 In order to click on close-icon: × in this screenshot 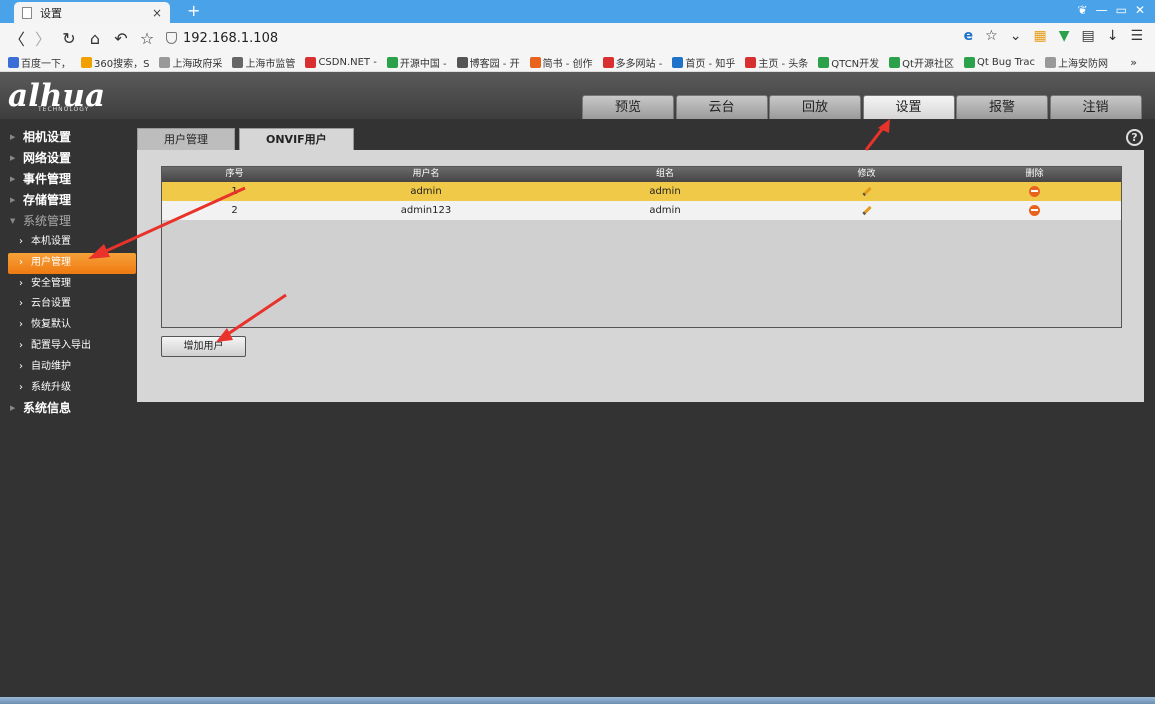, I will do `click(157, 13)`.